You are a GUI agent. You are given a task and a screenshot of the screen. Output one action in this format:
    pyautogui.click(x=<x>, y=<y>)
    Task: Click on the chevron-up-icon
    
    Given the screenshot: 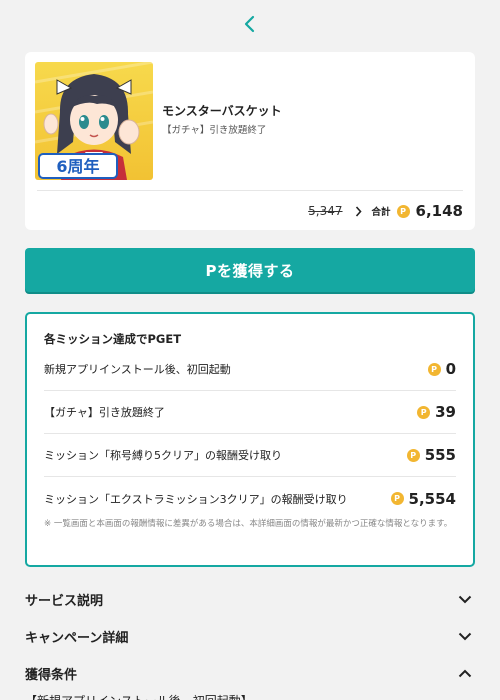 What is the action you would take?
    pyautogui.click(x=465, y=673)
    